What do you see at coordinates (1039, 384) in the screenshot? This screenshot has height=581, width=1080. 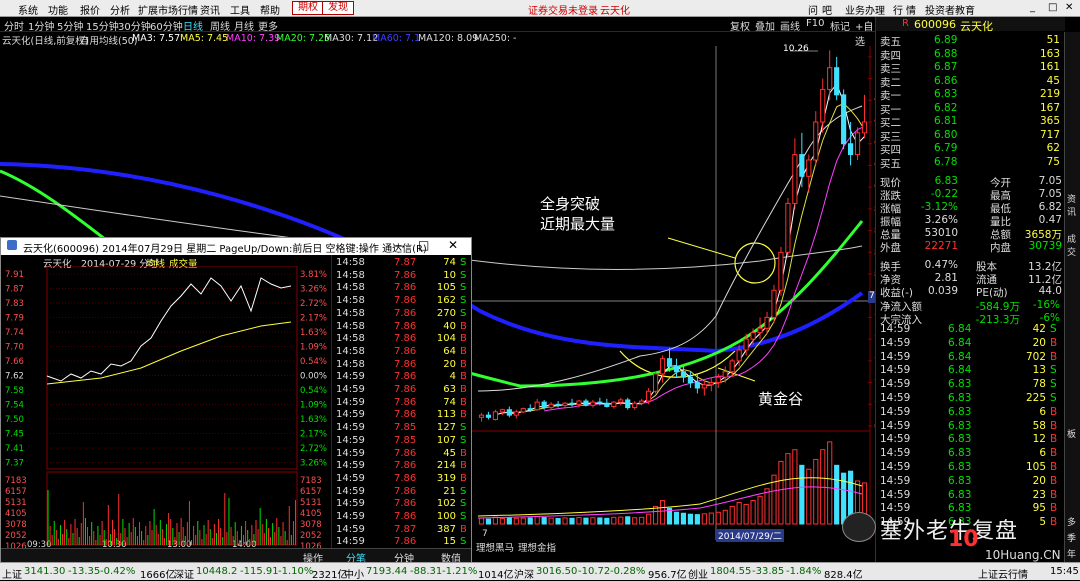 I see `tick-volume: 78` at bounding box center [1039, 384].